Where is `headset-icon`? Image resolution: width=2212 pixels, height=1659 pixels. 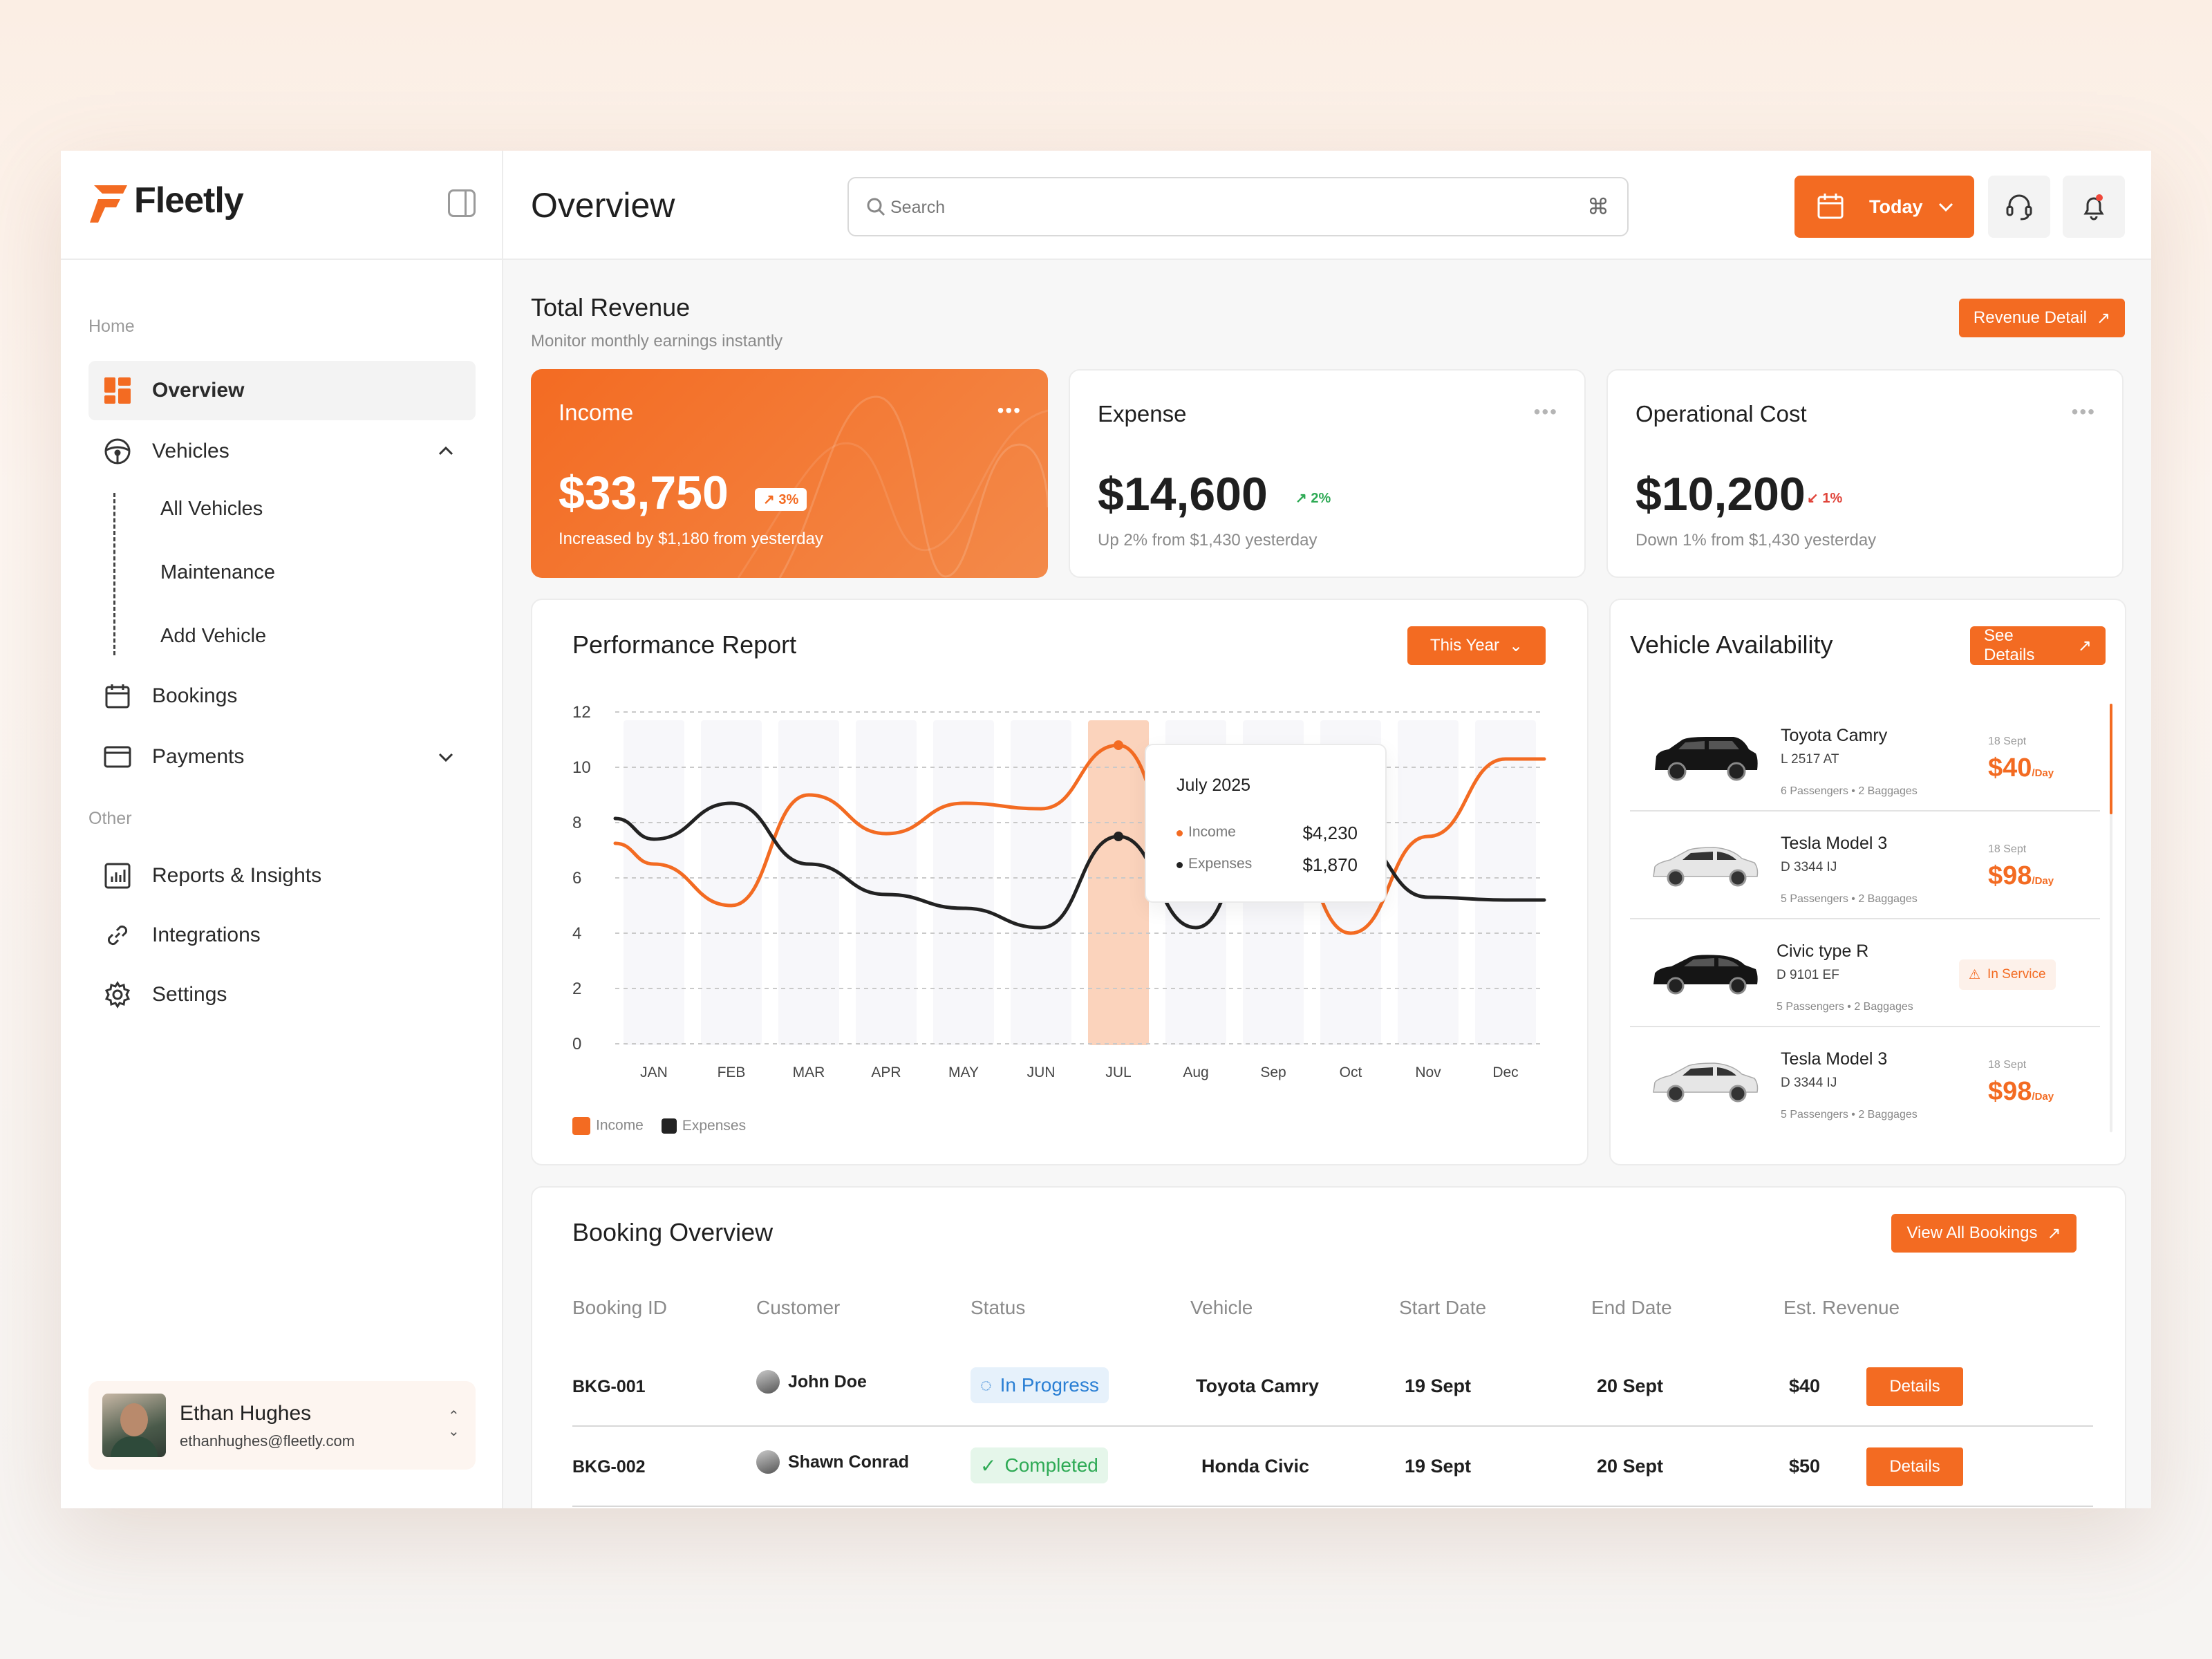
headset-icon is located at coordinates (2019, 208).